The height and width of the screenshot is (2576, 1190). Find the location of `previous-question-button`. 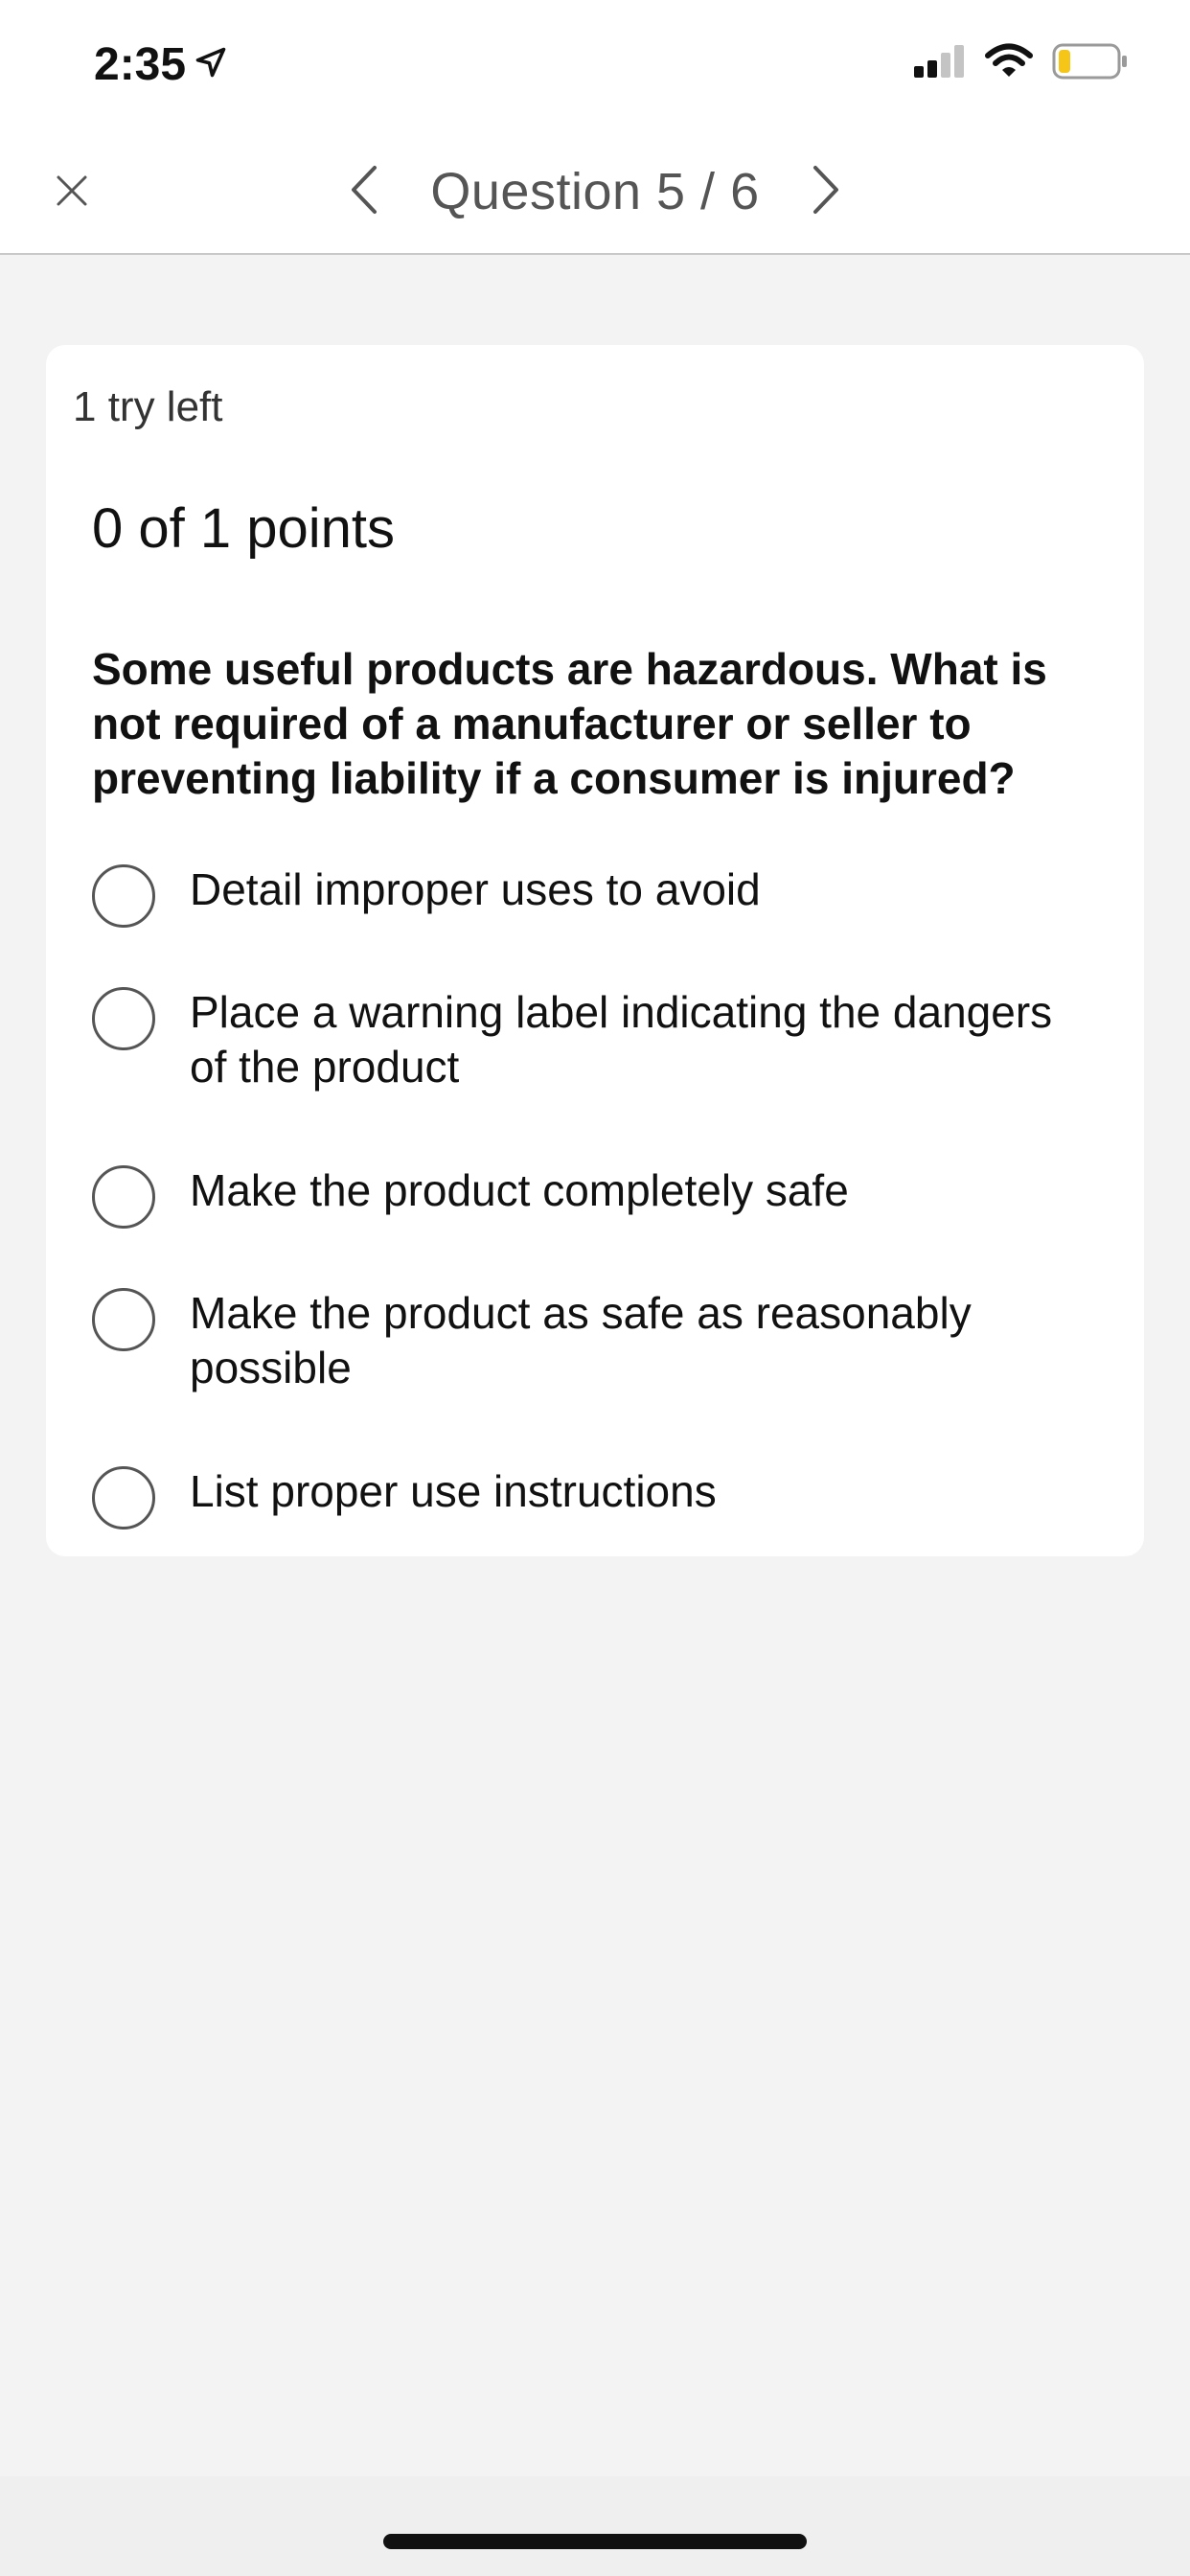

previous-question-button is located at coordinates (364, 191).